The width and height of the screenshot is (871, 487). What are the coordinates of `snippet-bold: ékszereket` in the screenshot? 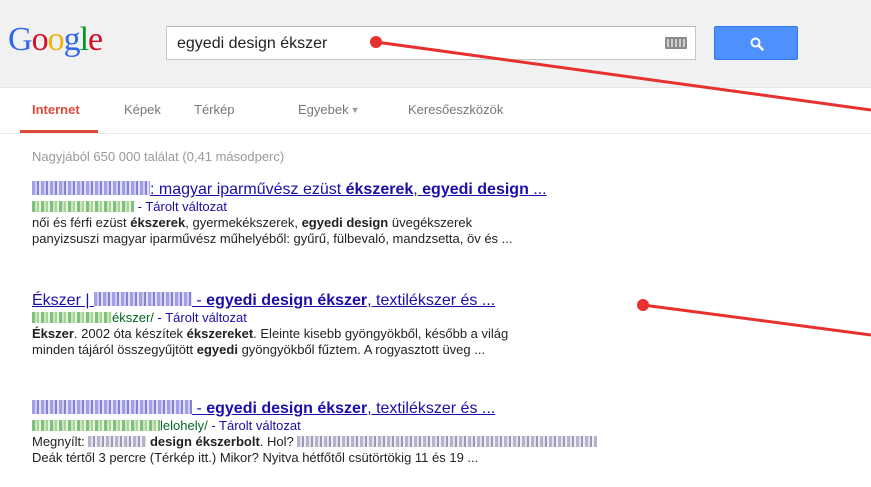 It's located at (220, 333).